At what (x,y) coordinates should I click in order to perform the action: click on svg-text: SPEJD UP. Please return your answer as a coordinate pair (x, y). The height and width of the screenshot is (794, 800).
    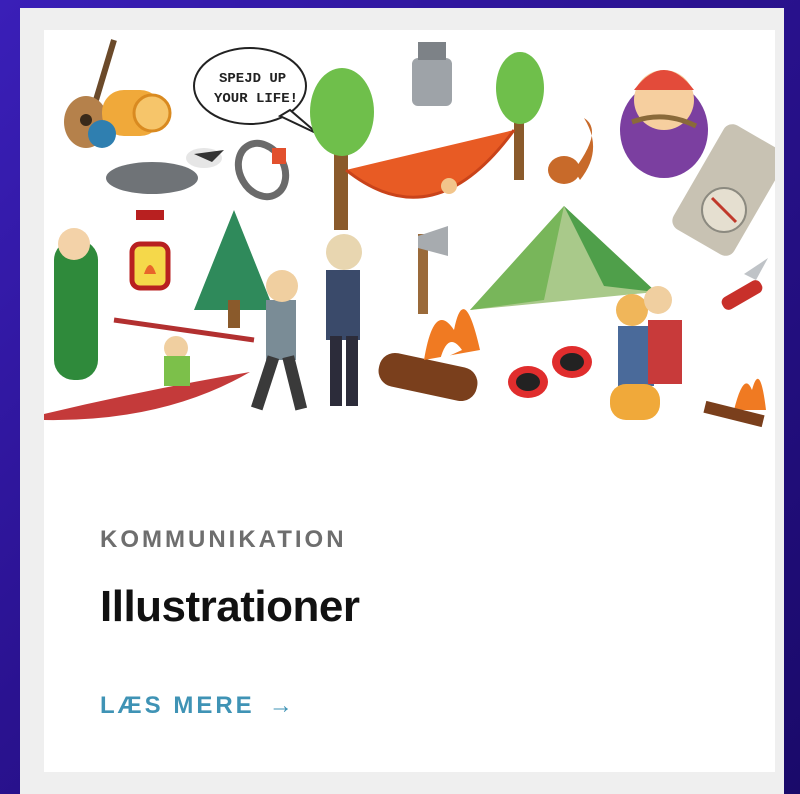
    Looking at the image, I should click on (252, 79).